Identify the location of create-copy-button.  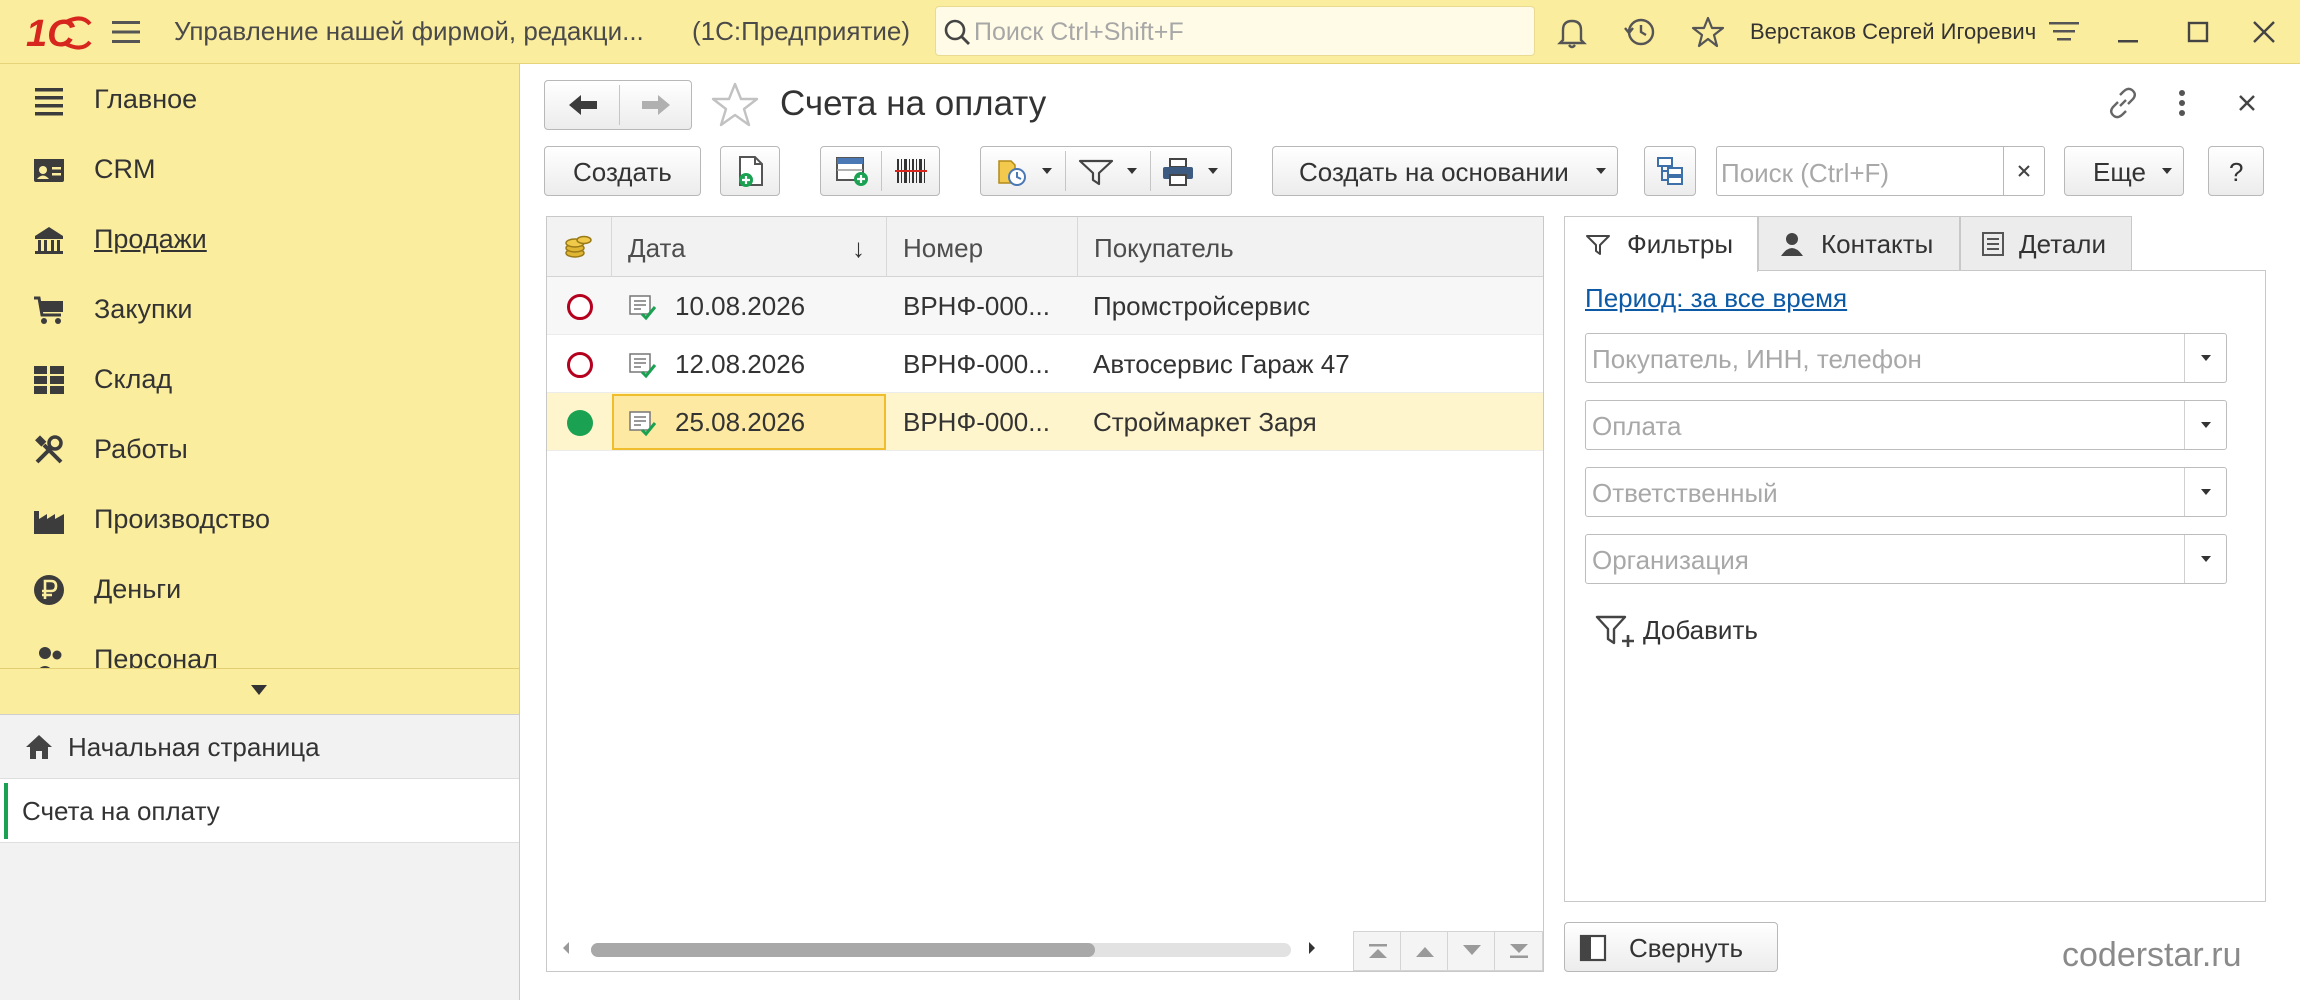
(750, 171).